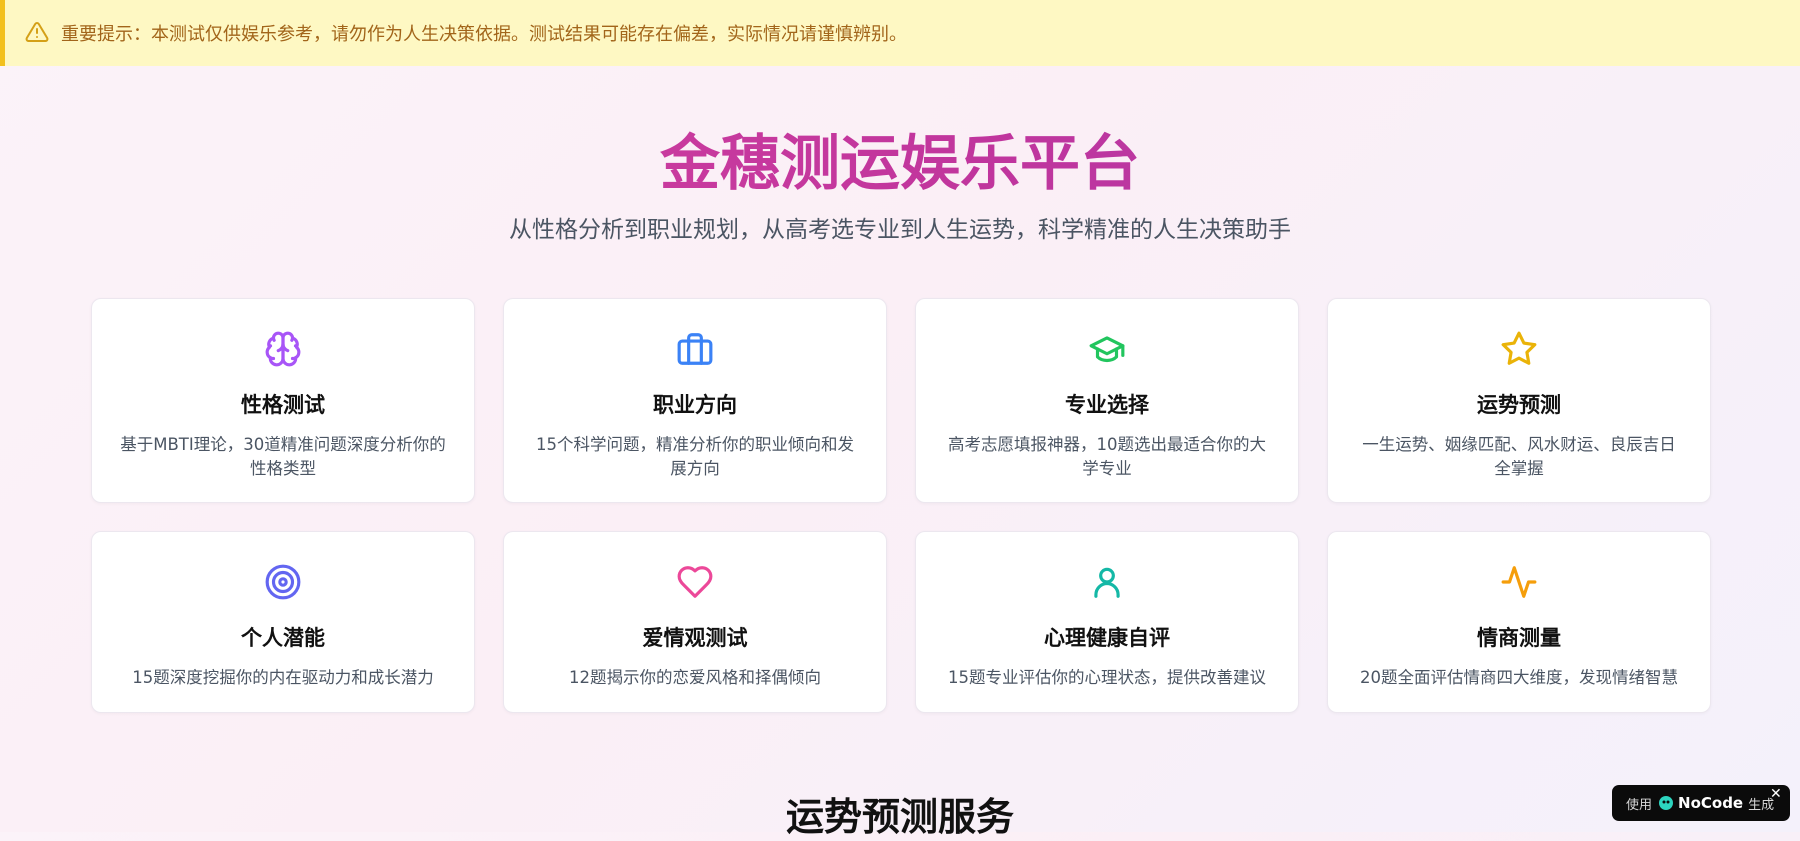  Describe the element at coordinates (695, 677) in the screenshot. I see `card-description: 12题揭示你的恋爱风格和择偶倾向` at that location.